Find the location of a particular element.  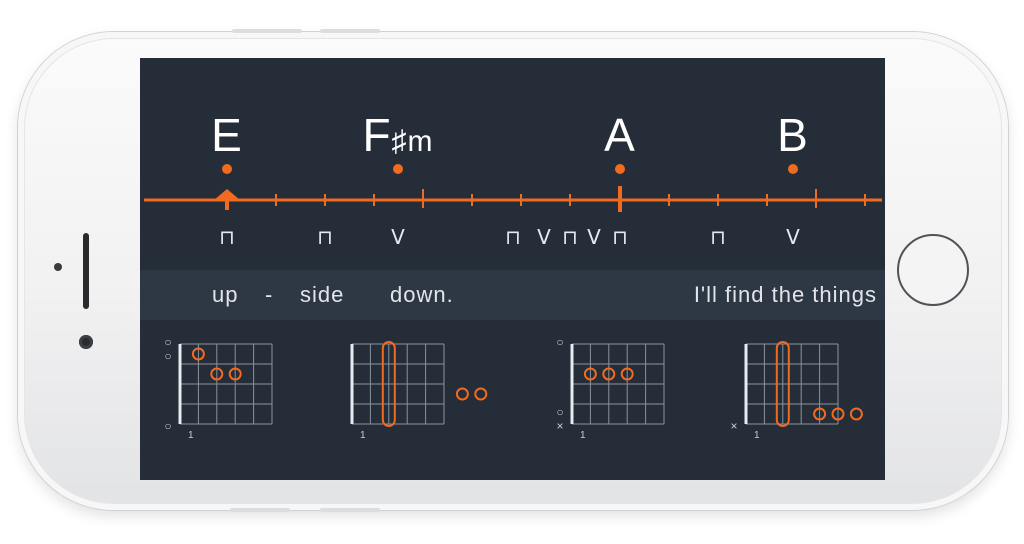

lyric-word: down. is located at coordinates (422, 294).